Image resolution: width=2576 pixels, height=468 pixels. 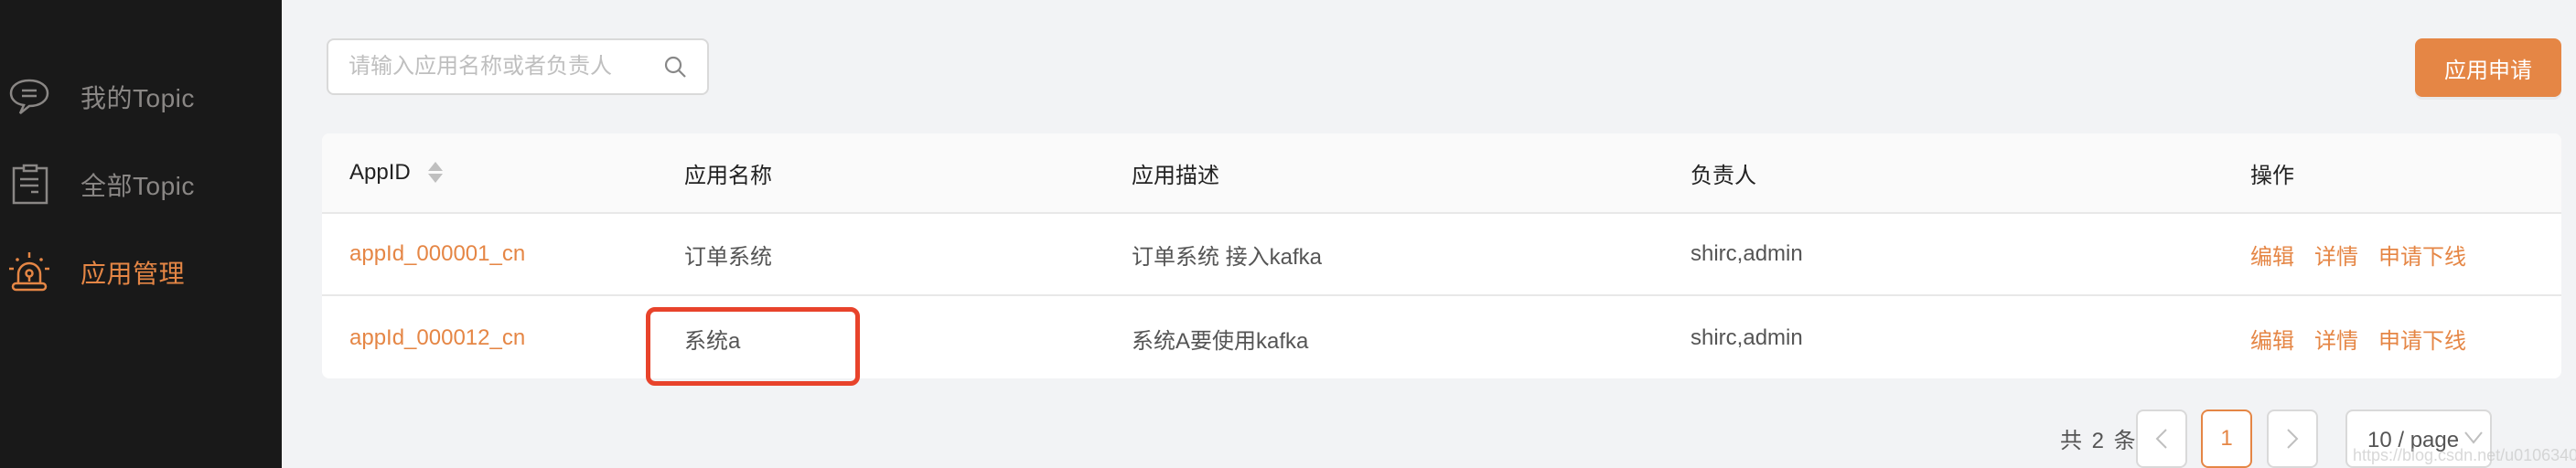 I want to click on prev-page-button, so click(x=2161, y=439).